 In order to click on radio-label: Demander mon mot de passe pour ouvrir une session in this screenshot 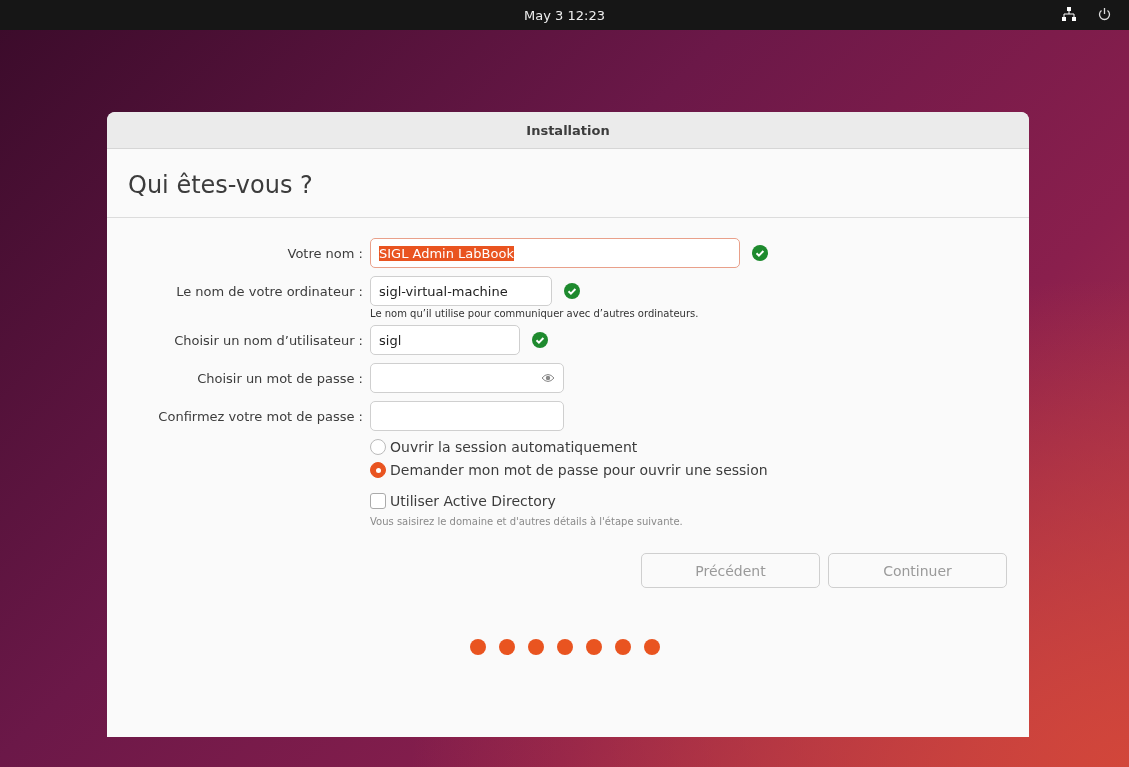, I will do `click(579, 470)`.